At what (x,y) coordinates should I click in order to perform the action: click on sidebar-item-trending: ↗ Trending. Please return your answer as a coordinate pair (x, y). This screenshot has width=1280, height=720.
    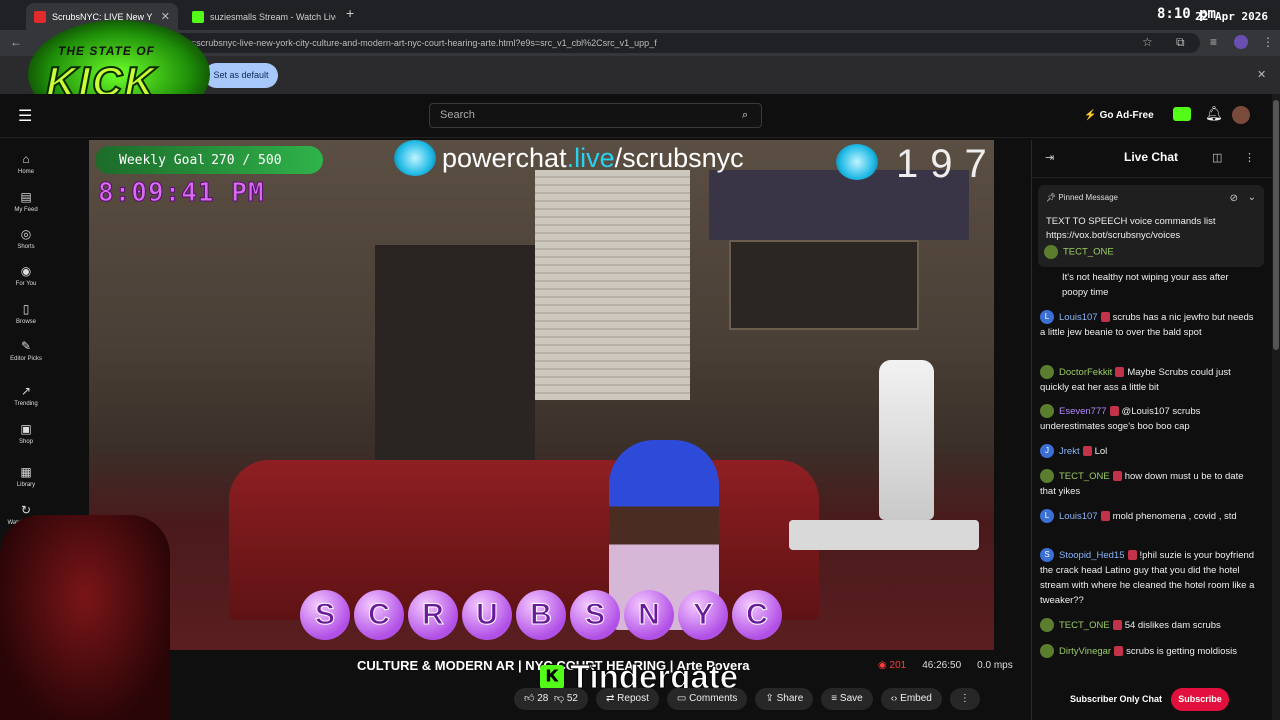
    Looking at the image, I should click on (26, 395).